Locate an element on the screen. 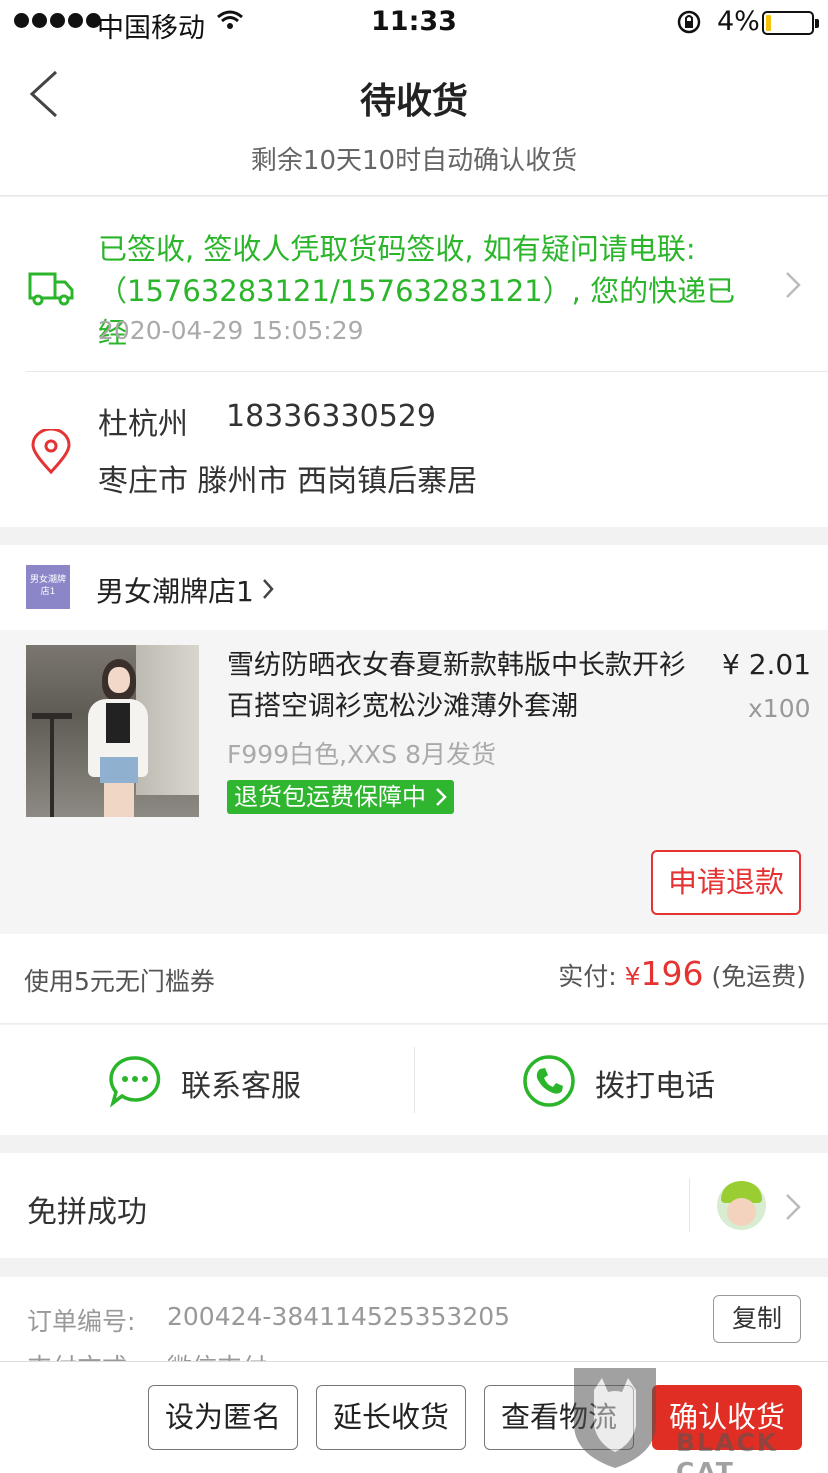  product-spec: F999白色,XXS 8月发货 is located at coordinates (362, 754).